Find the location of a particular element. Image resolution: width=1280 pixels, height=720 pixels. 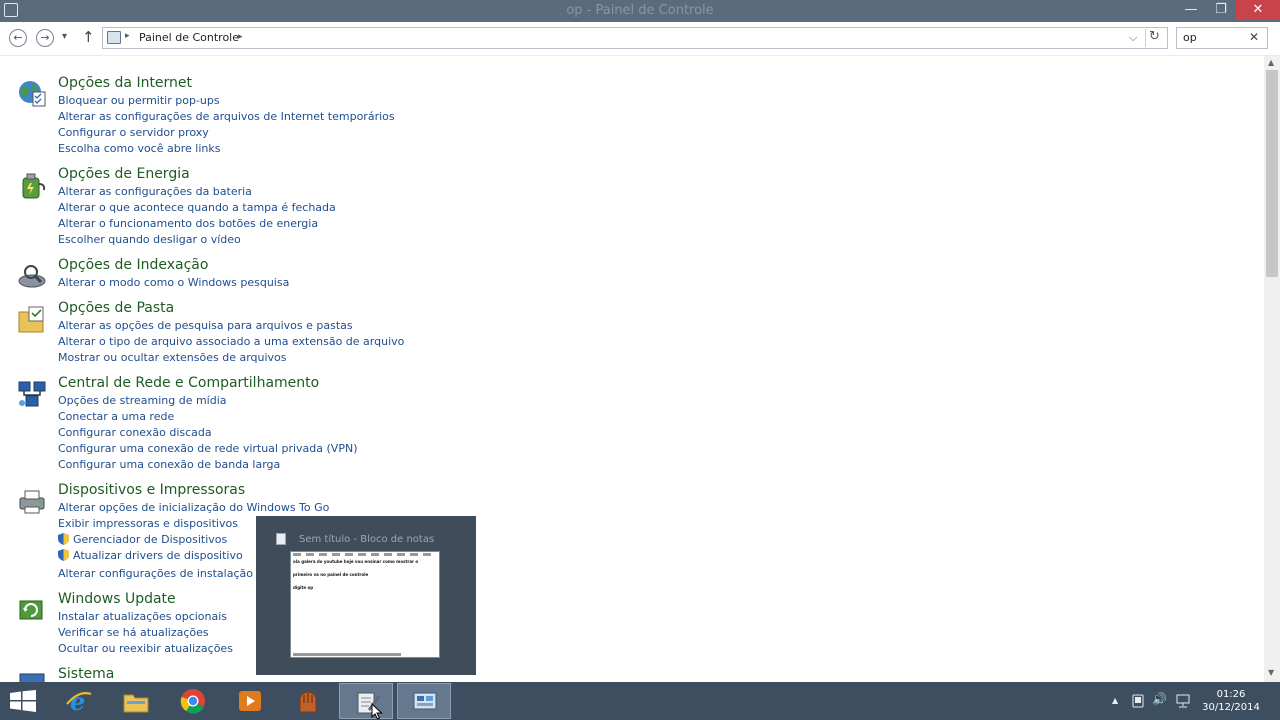

task-link: Verificar se há atualizações is located at coordinates (133, 632).